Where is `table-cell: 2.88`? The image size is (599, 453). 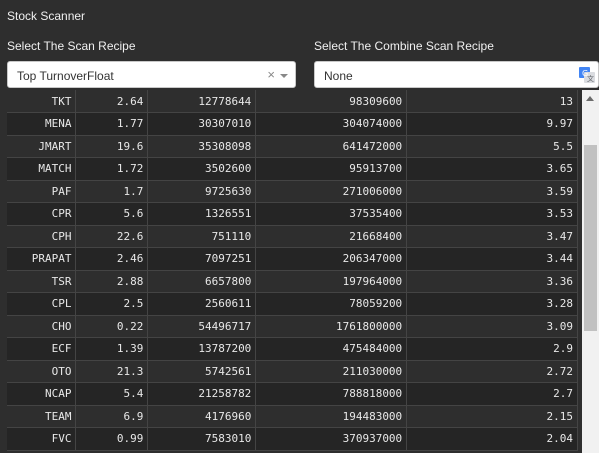 table-cell: 2.88 is located at coordinates (112, 281).